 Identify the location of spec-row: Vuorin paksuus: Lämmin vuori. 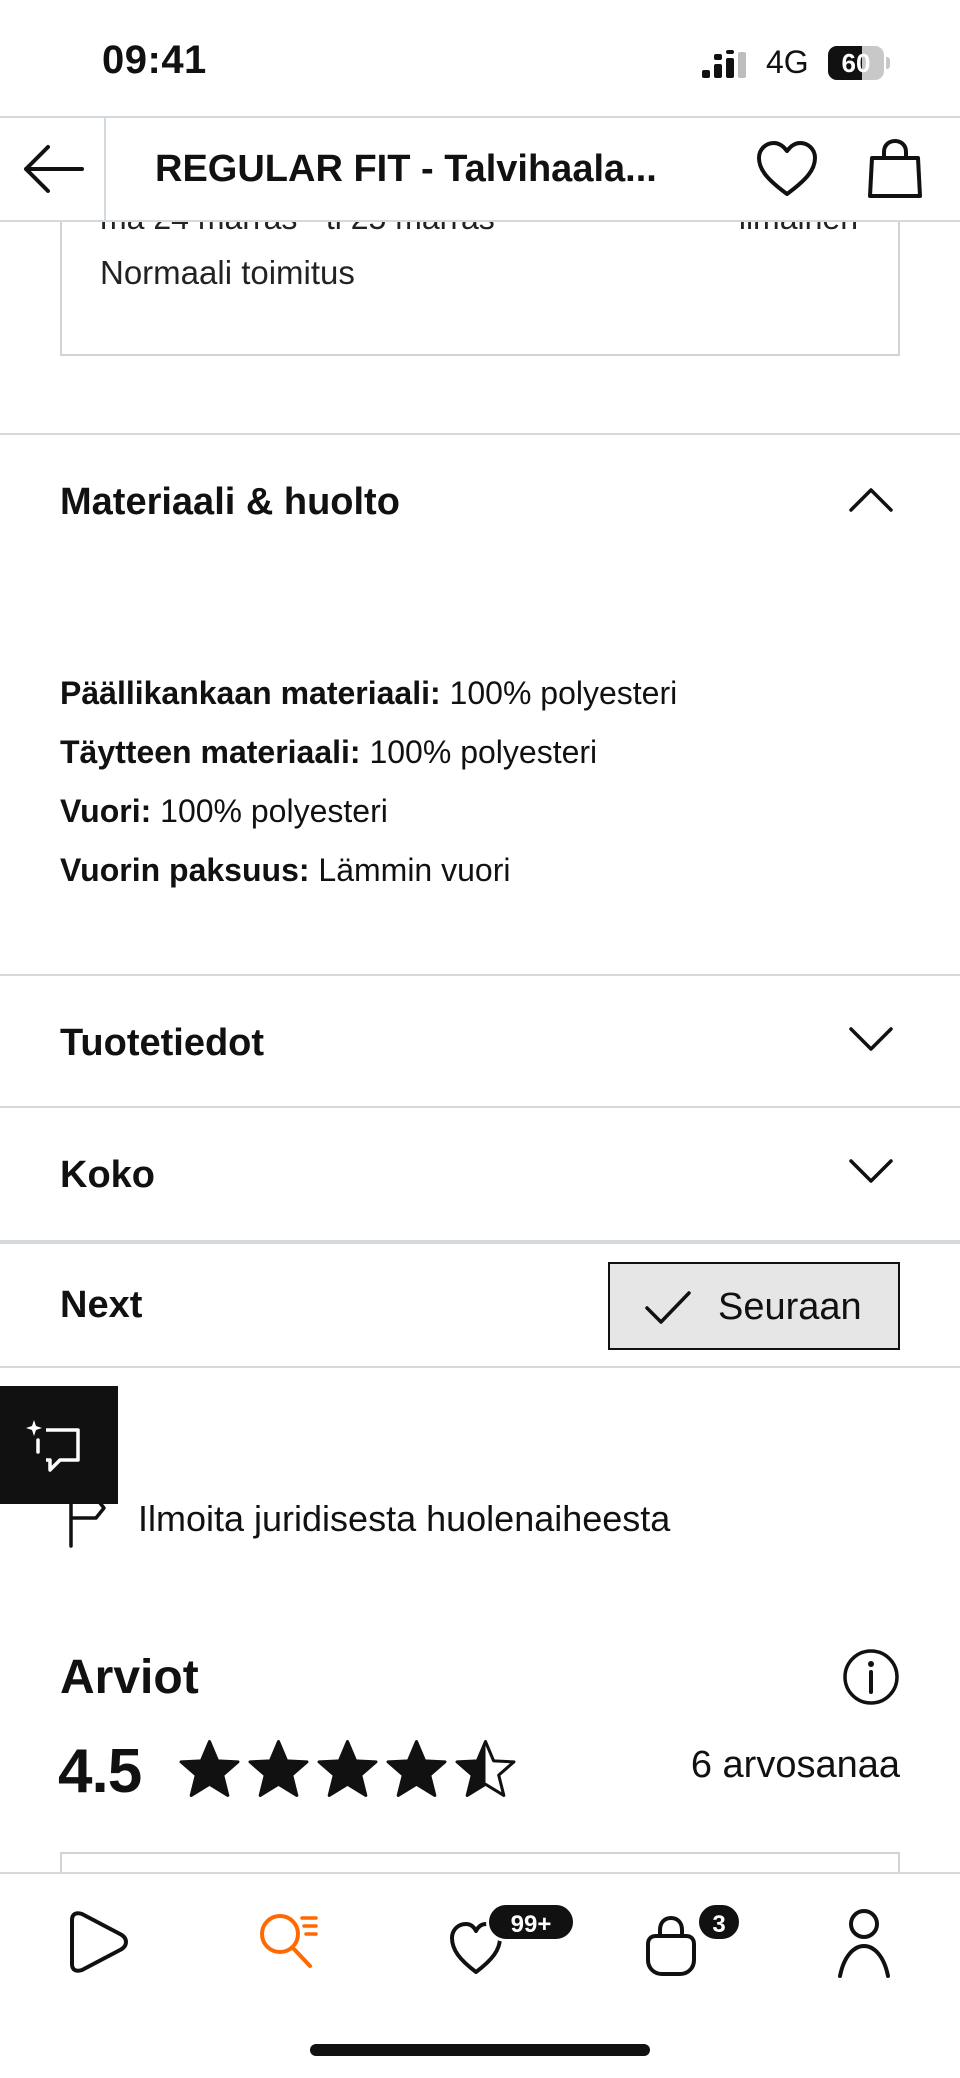
(480, 870).